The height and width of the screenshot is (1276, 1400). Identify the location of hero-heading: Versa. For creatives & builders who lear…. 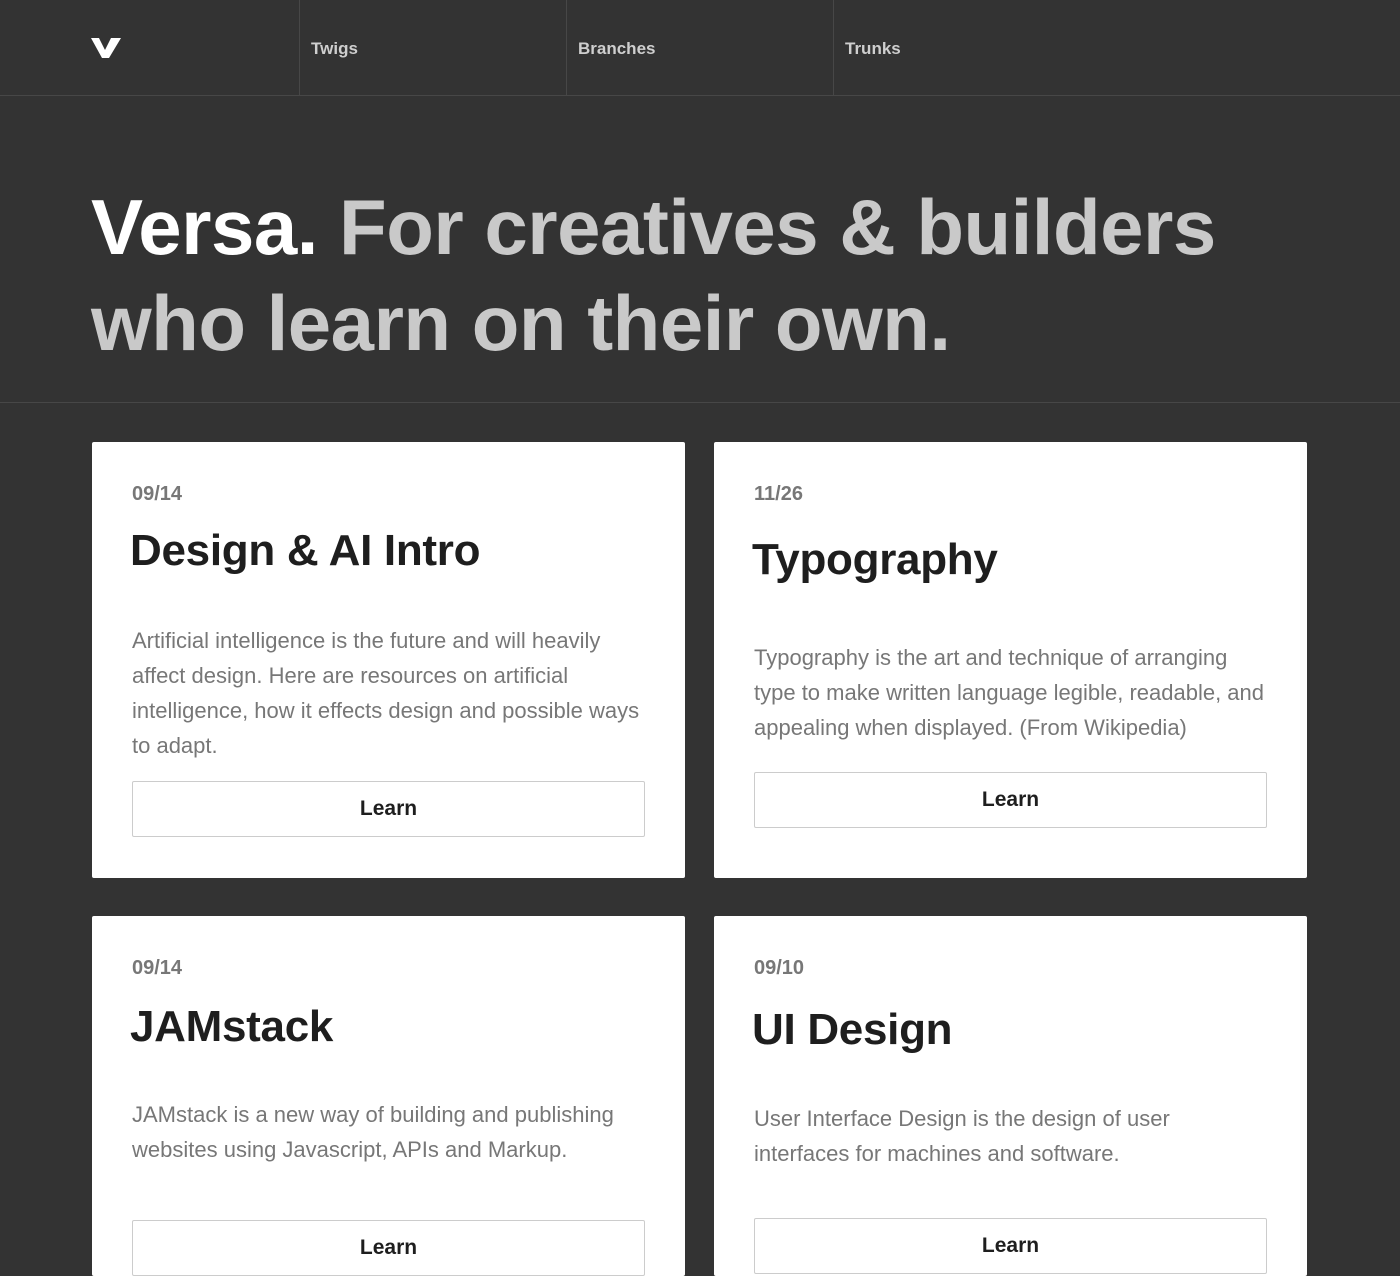
(716, 275).